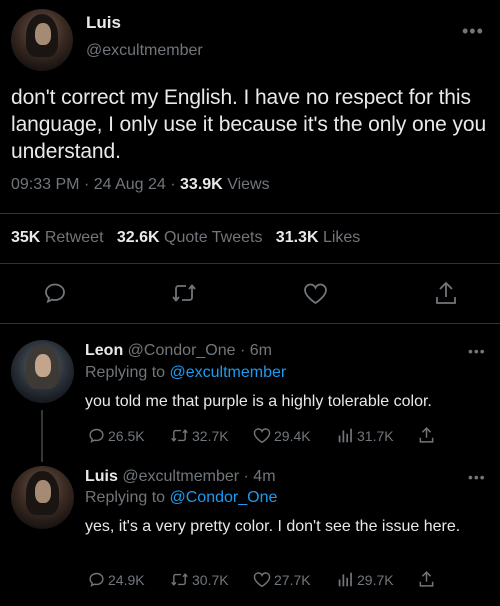  What do you see at coordinates (264, 476) in the screenshot?
I see `reply-age: 4m` at bounding box center [264, 476].